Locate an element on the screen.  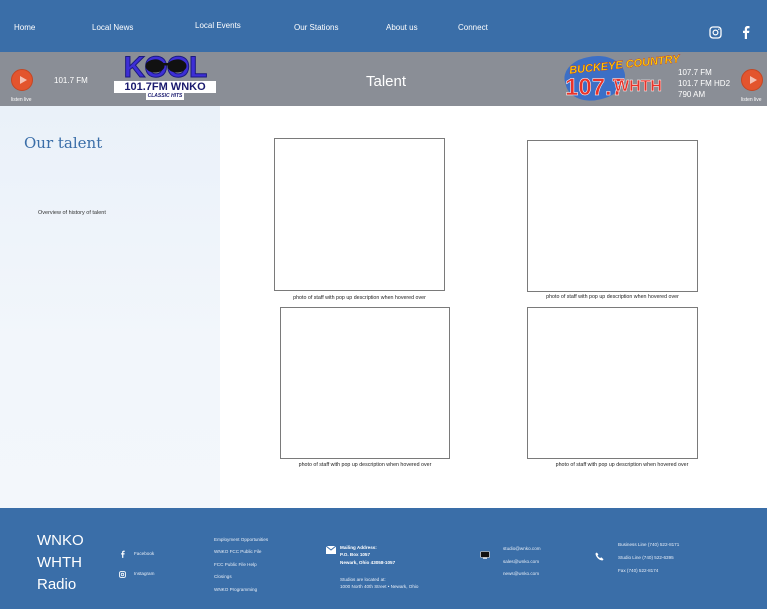
sunglasses-icon is located at coordinates (166, 66).